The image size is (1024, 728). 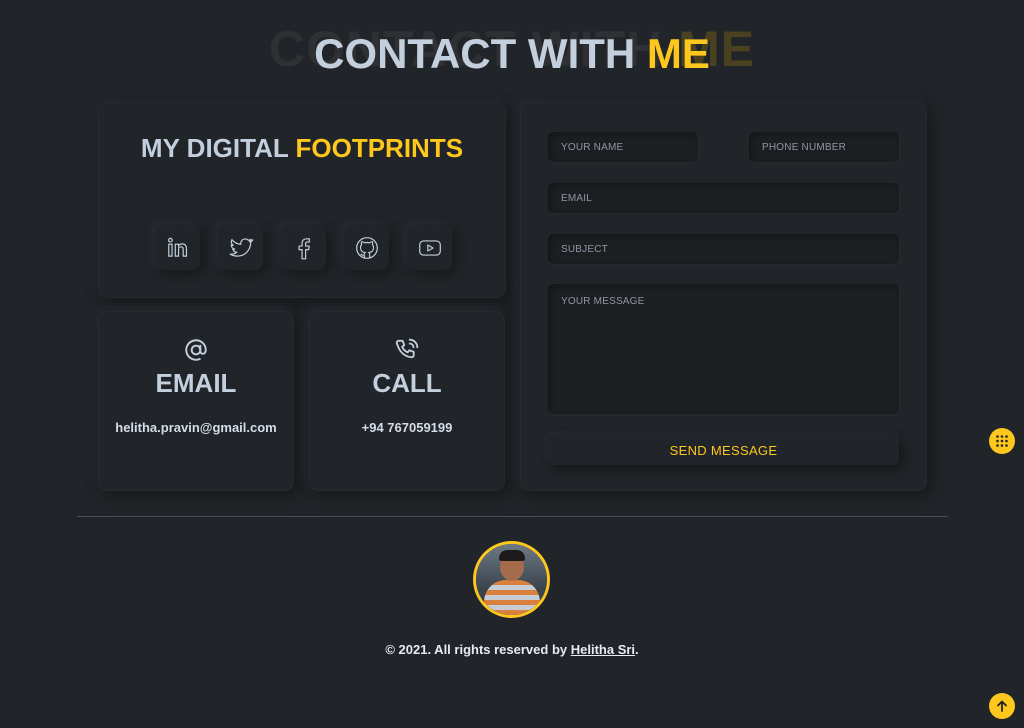 What do you see at coordinates (407, 383) in the screenshot?
I see `call-title: CALL` at bounding box center [407, 383].